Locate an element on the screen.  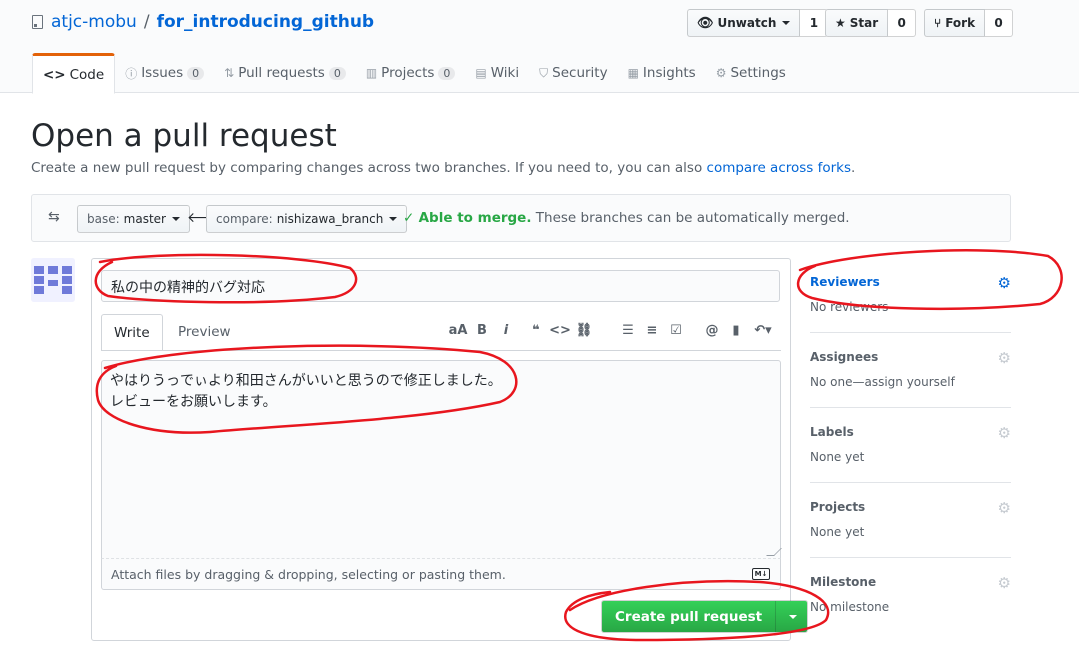
mention-icon: @ is located at coordinates (712, 330).